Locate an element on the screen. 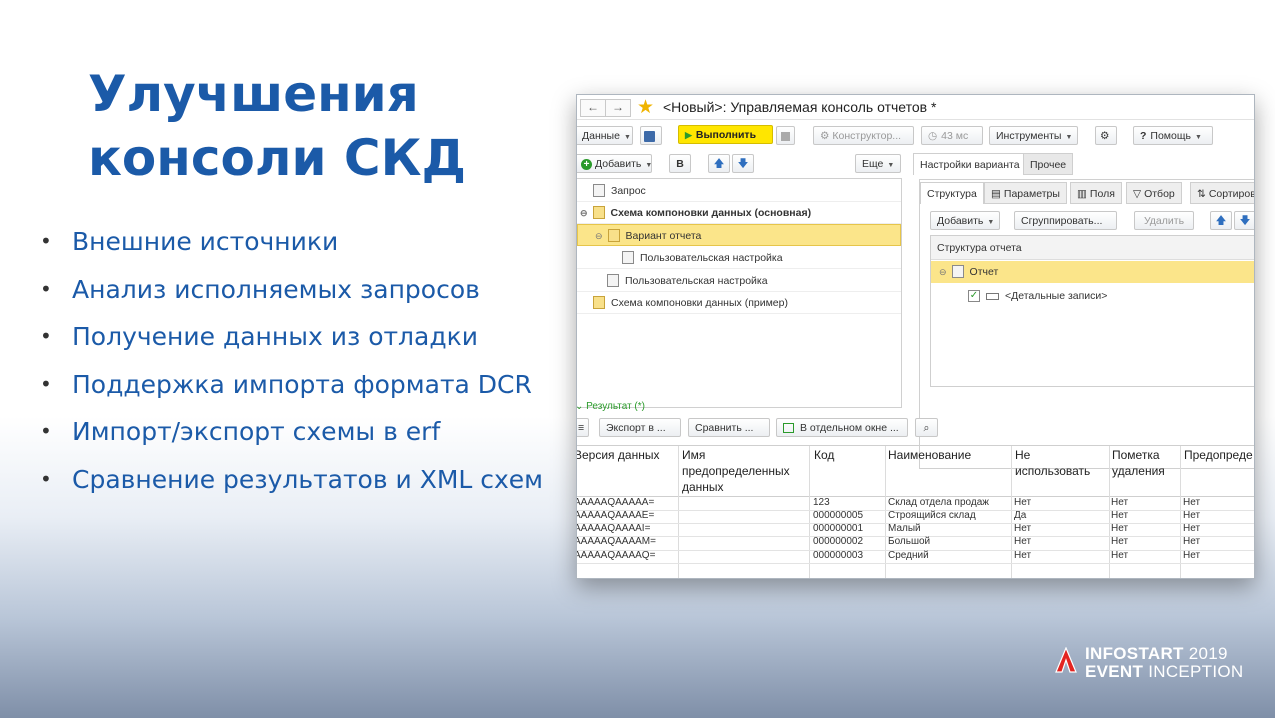 This screenshot has height=718, width=1275. structure-up-button: 🡅 is located at coordinates (1221, 220).